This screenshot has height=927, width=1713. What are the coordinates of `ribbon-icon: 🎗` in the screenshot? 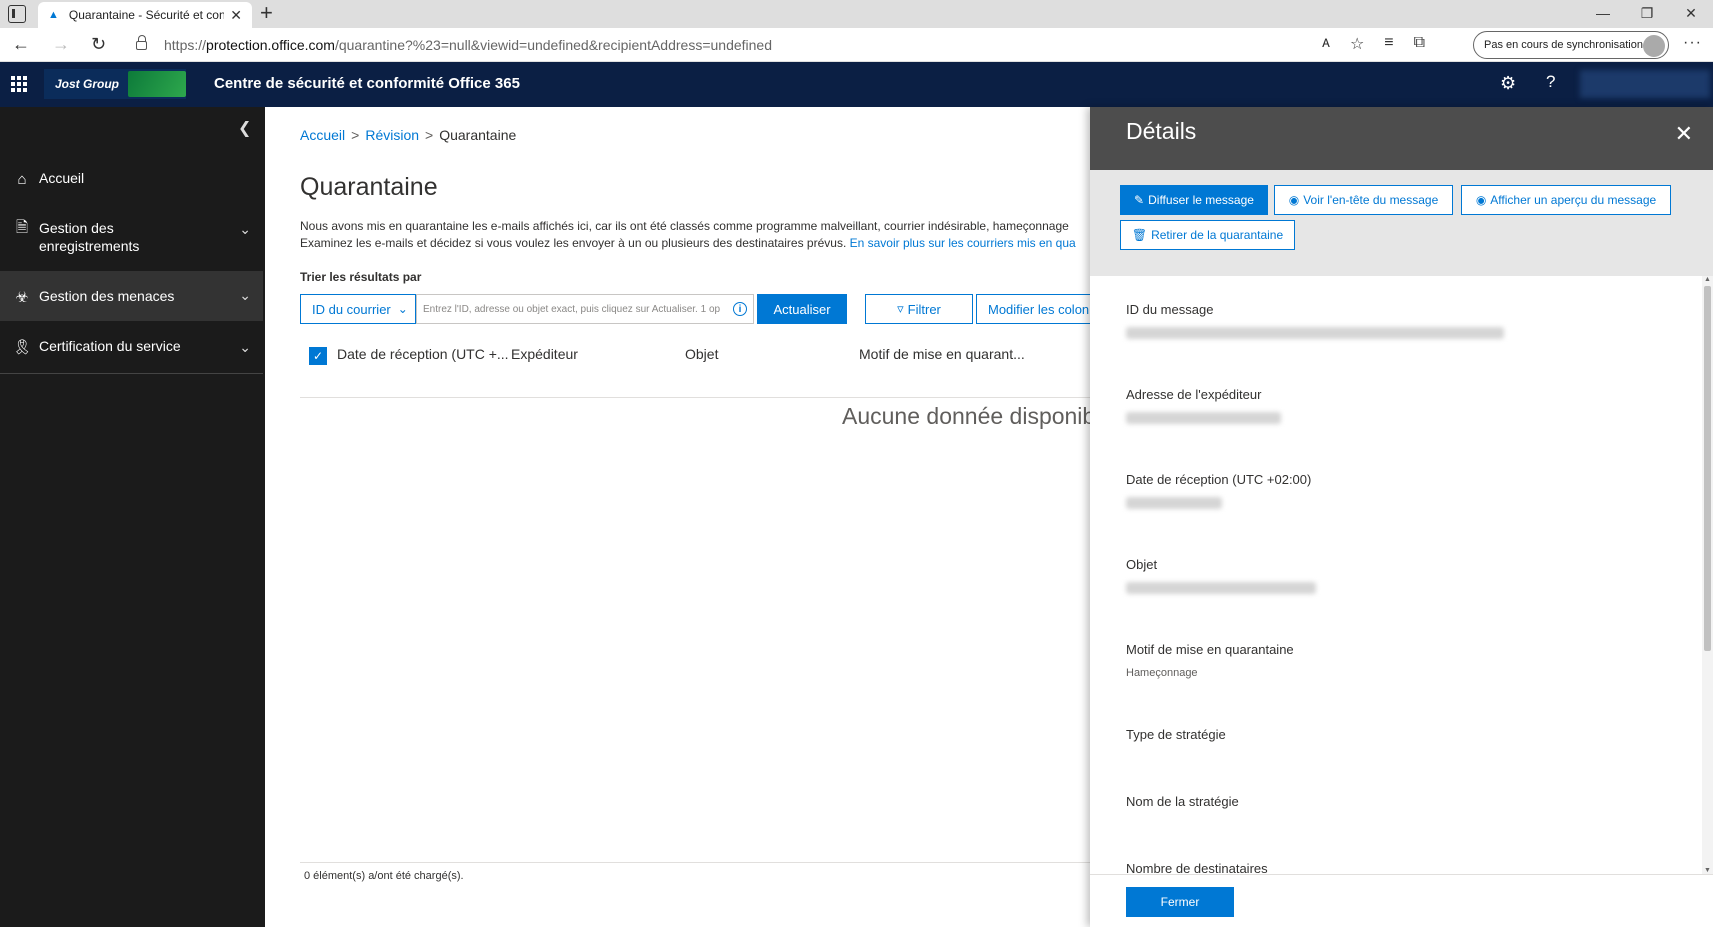 It's located at (22, 347).